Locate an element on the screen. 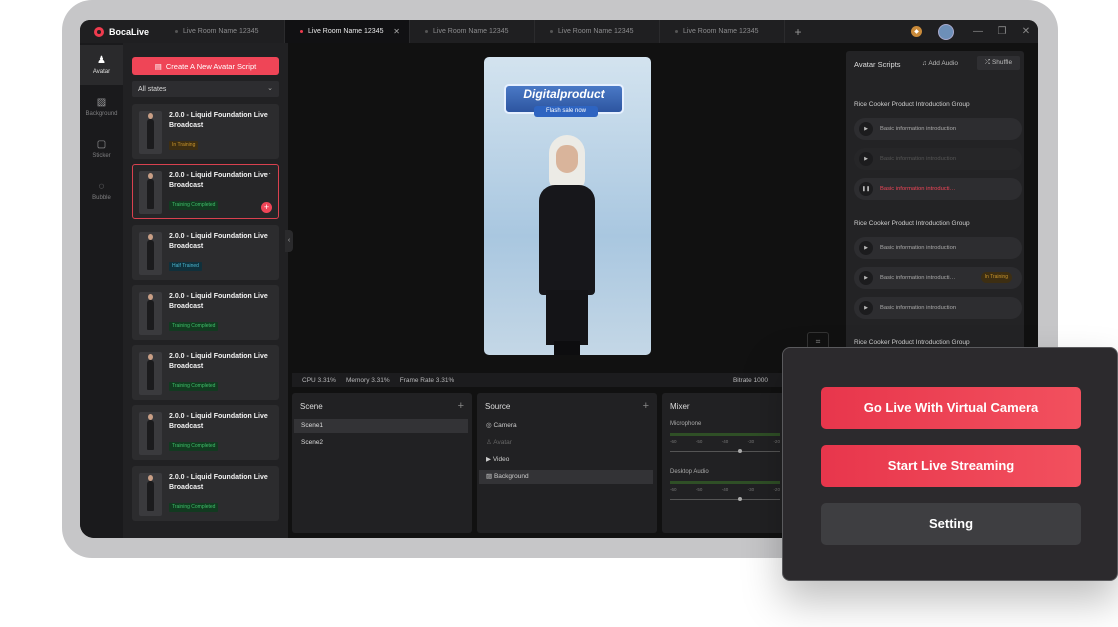  source-label: Avatar is located at coordinates (502, 442).